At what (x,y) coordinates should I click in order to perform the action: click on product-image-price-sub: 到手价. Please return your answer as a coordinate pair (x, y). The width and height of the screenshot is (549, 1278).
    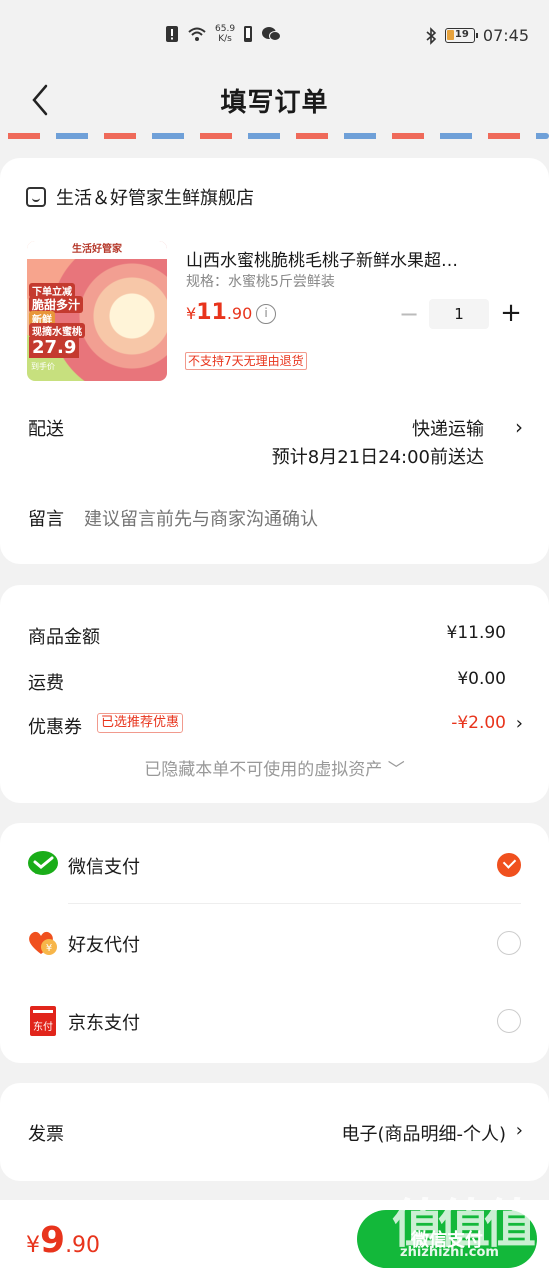
    Looking at the image, I should click on (43, 366).